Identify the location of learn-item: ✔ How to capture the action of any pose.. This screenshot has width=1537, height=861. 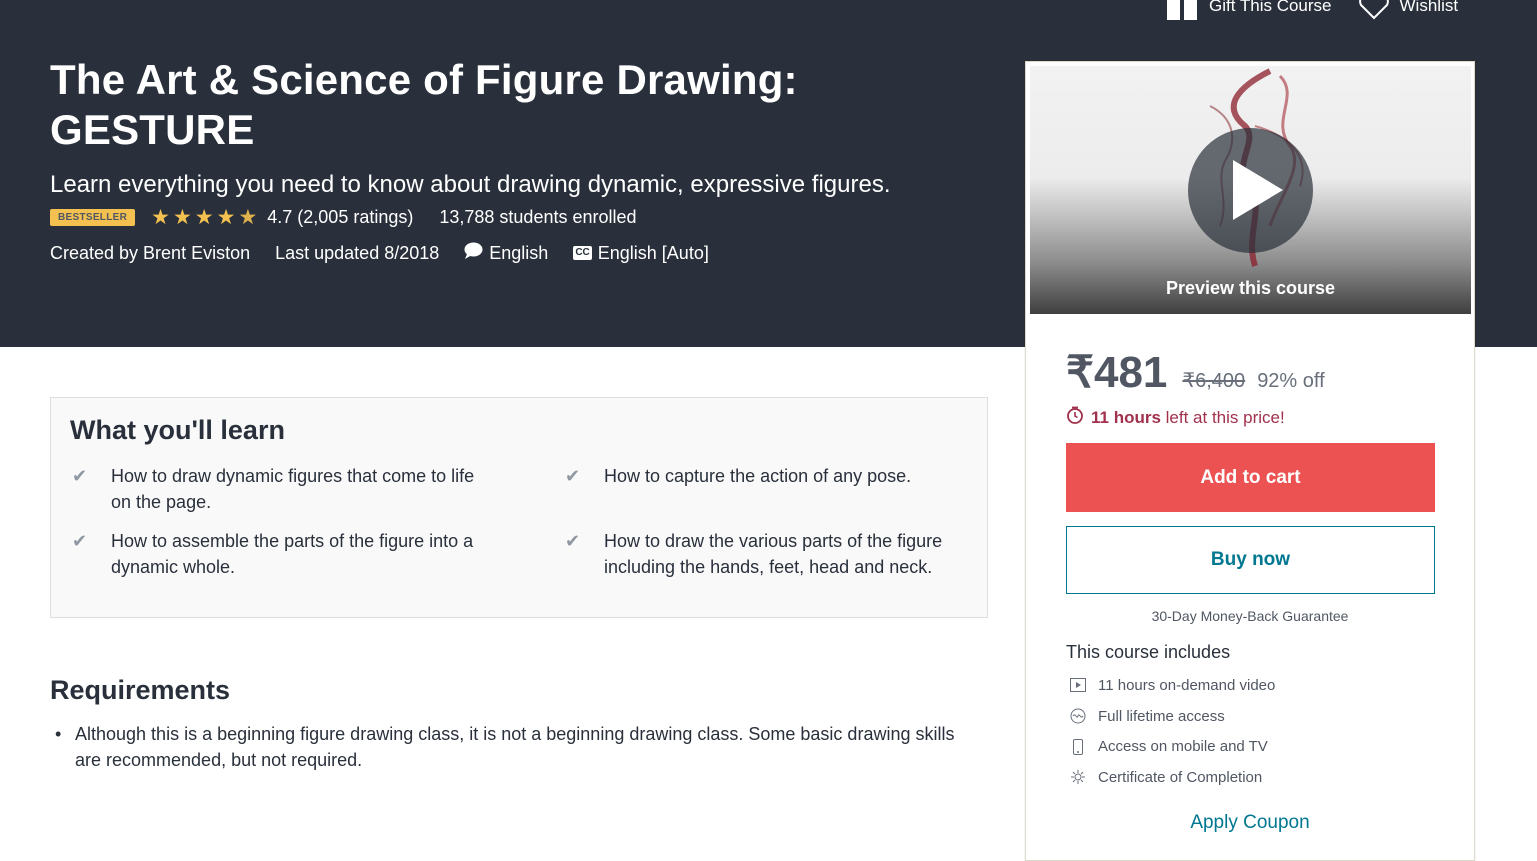
(769, 476).